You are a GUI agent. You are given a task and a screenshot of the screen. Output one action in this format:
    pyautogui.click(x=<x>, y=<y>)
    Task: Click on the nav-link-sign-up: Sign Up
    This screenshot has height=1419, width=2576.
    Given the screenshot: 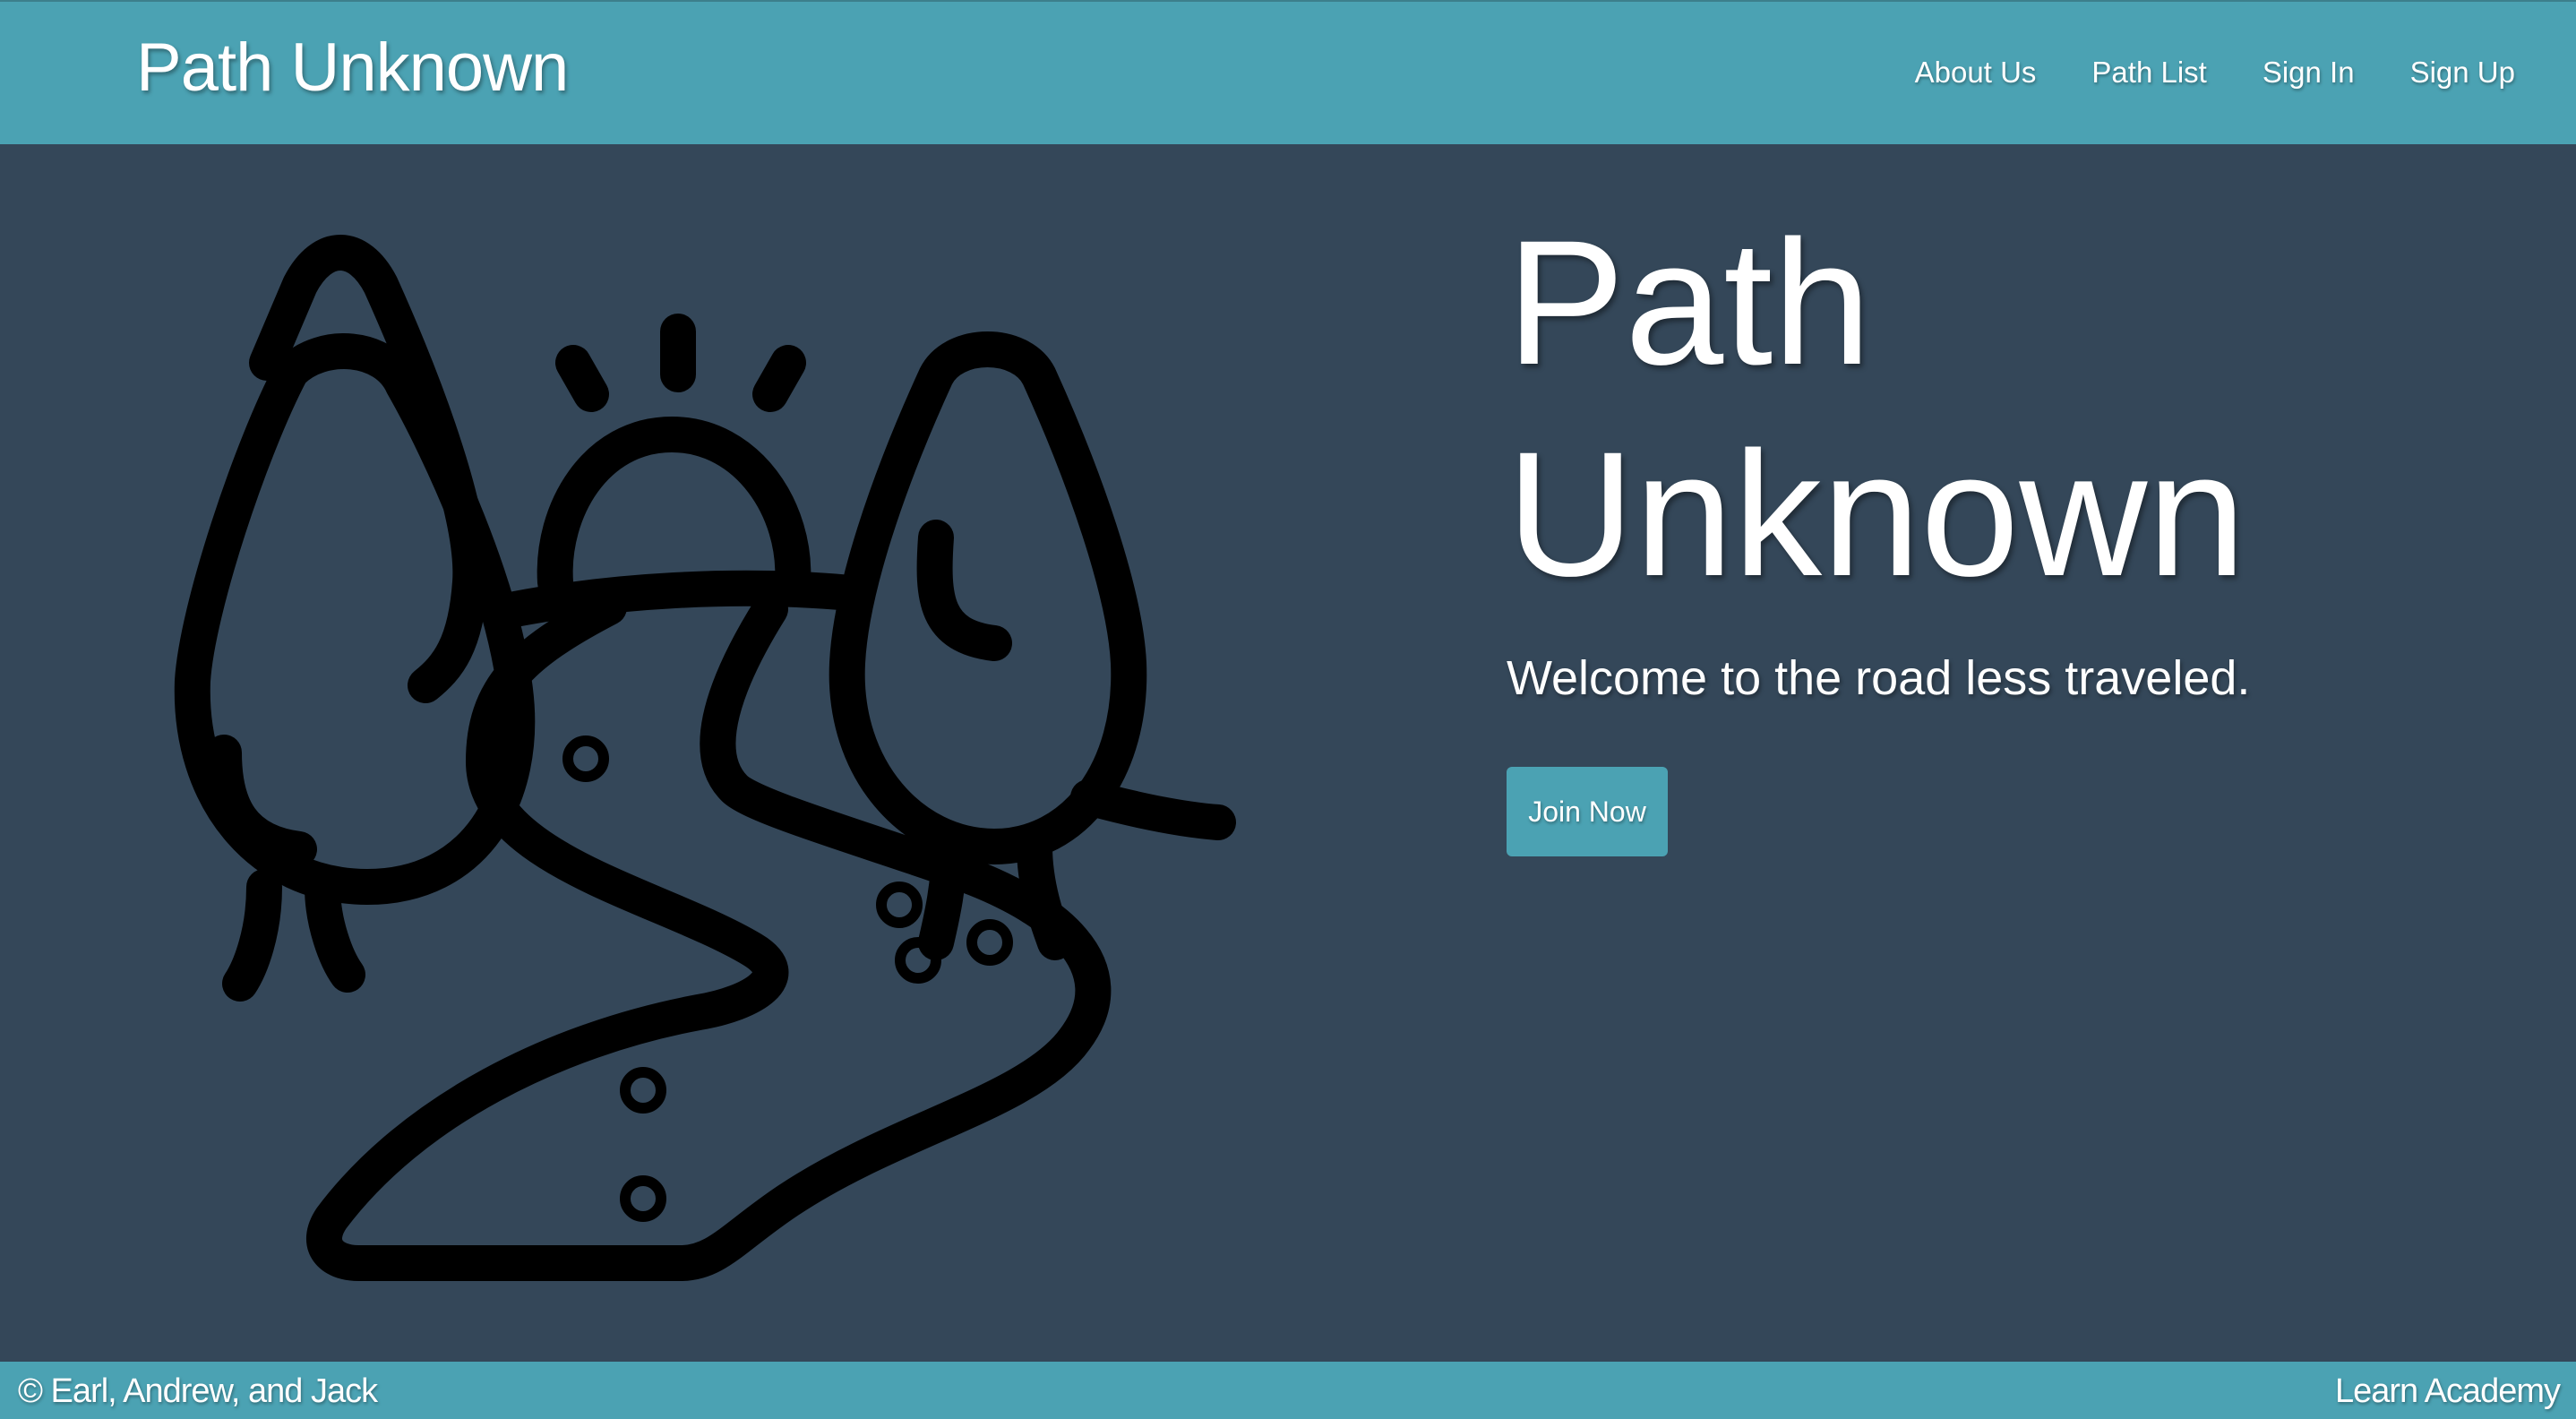 What is the action you would take?
    pyautogui.click(x=2462, y=73)
    